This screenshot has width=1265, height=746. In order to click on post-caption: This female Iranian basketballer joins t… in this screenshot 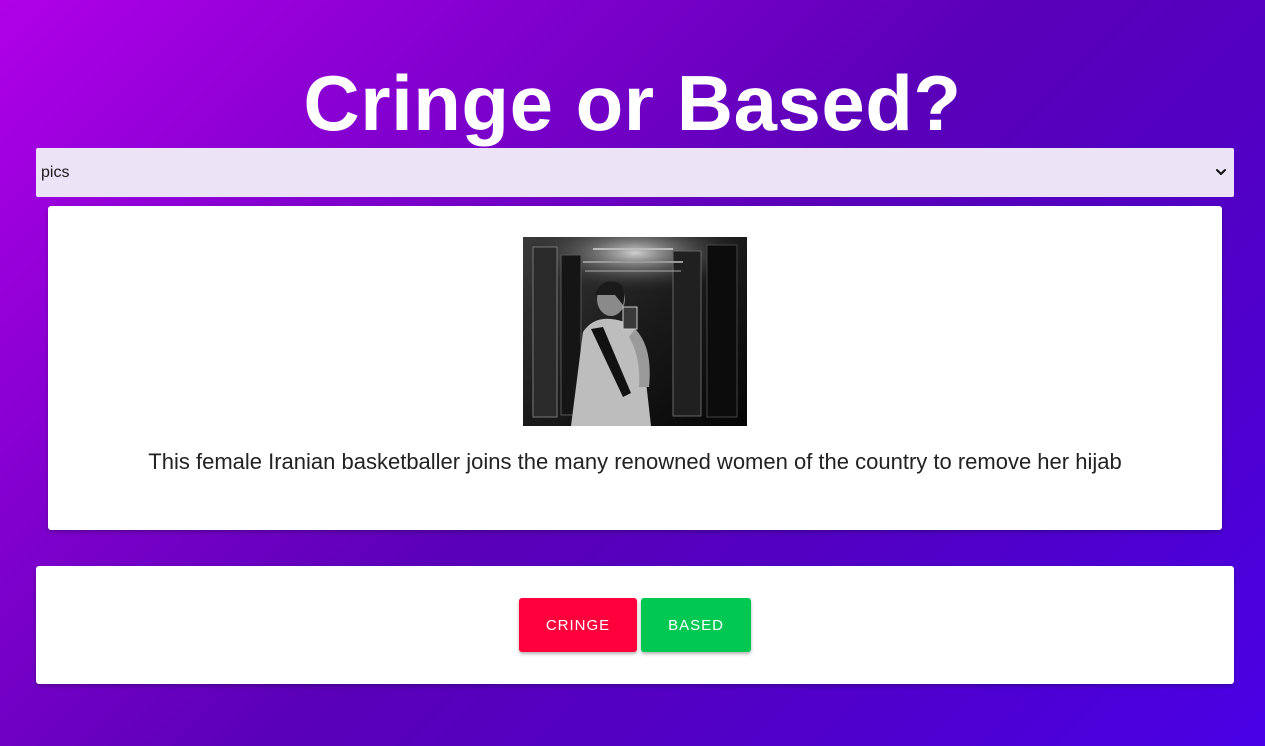, I will do `click(635, 461)`.